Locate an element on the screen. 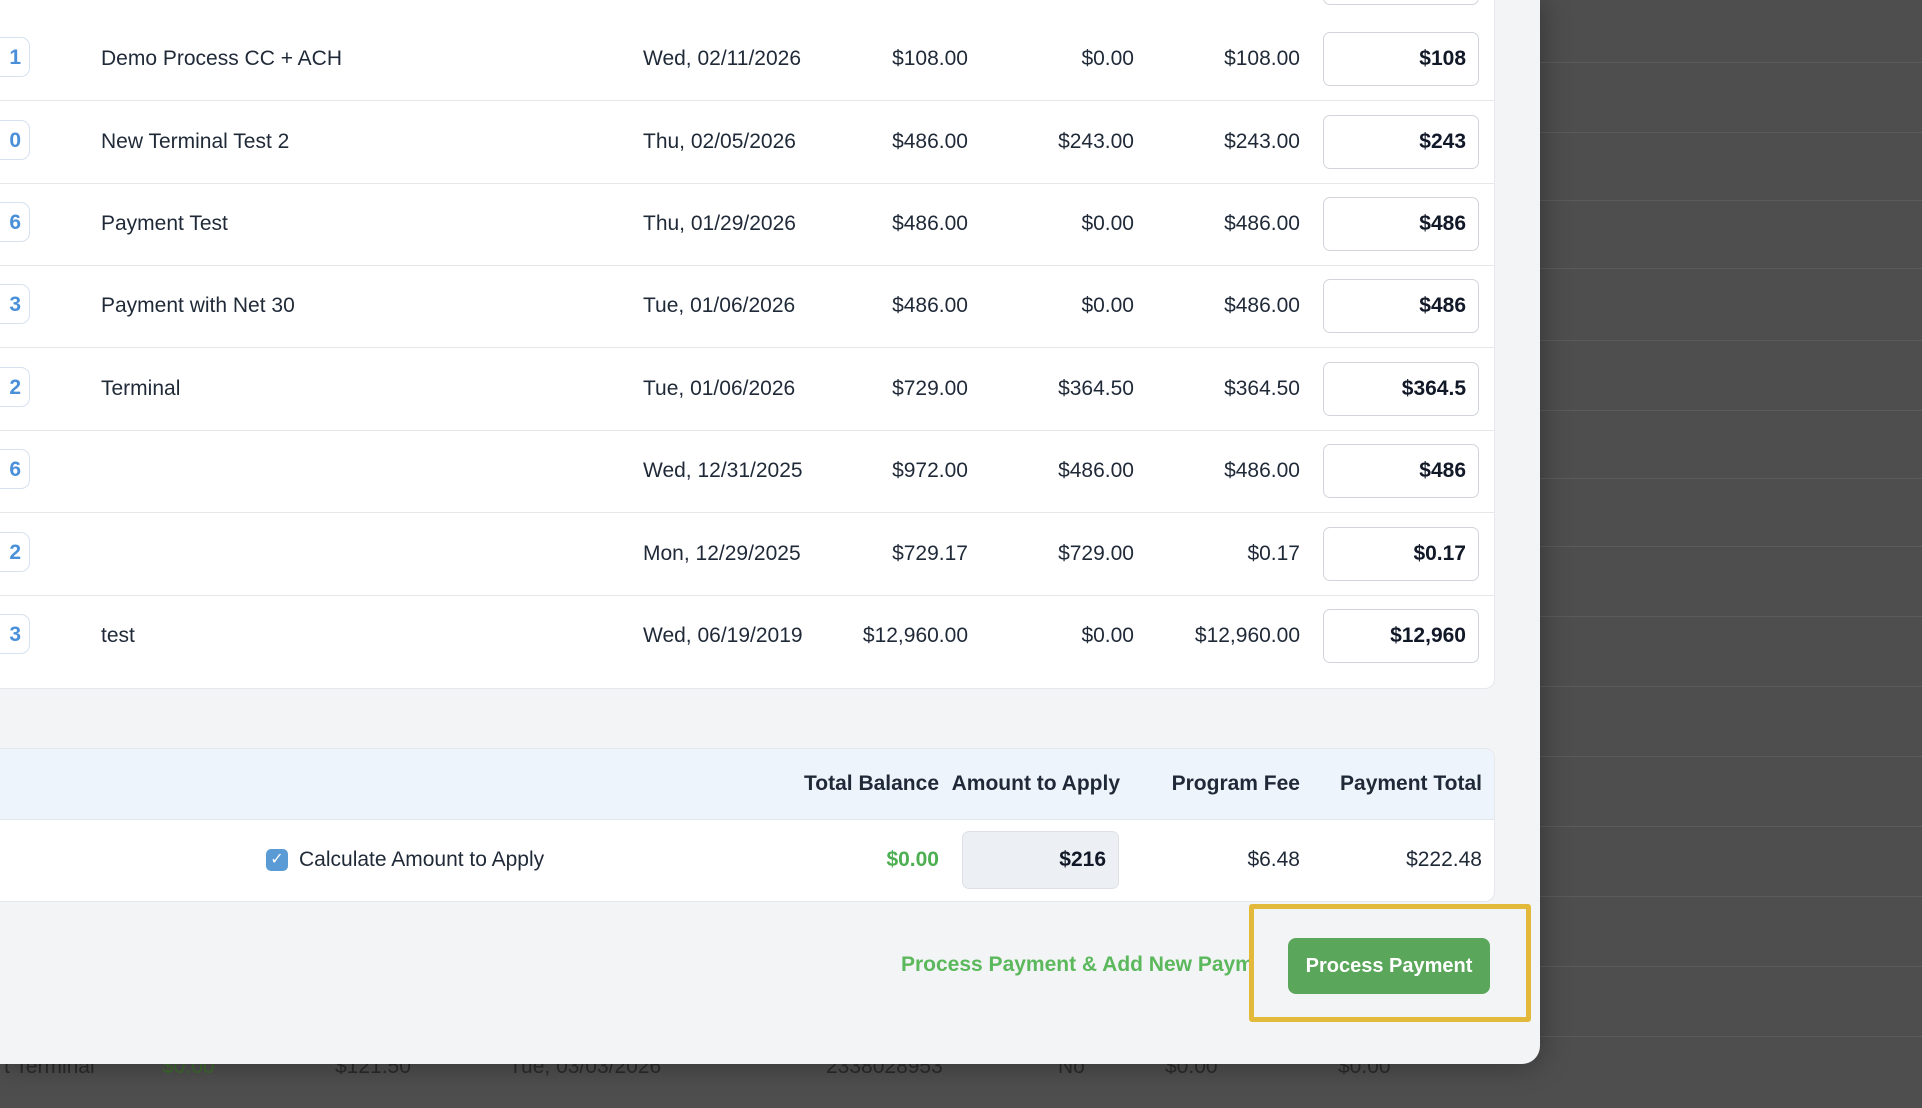  program-fee-value: $6.48 is located at coordinates (1273, 859).